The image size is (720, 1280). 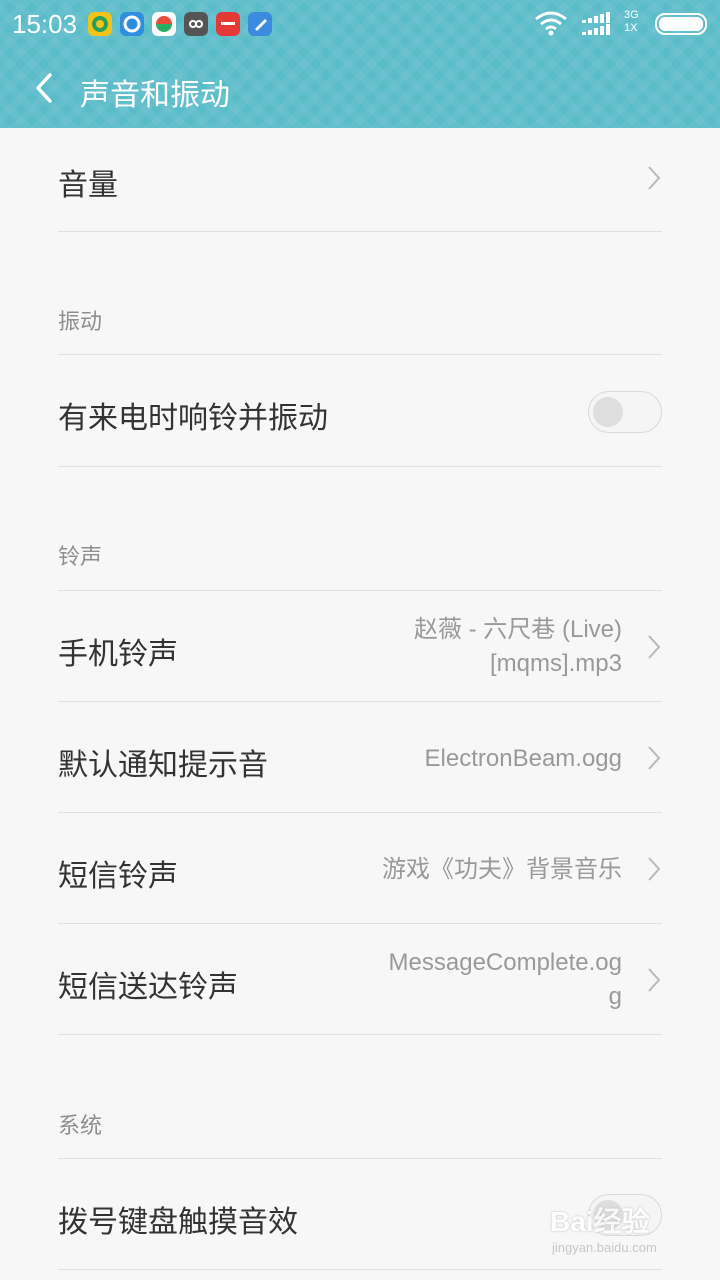 What do you see at coordinates (505, 980) in the screenshot?
I see `sms-delivered-value: MessageComplete.og g` at bounding box center [505, 980].